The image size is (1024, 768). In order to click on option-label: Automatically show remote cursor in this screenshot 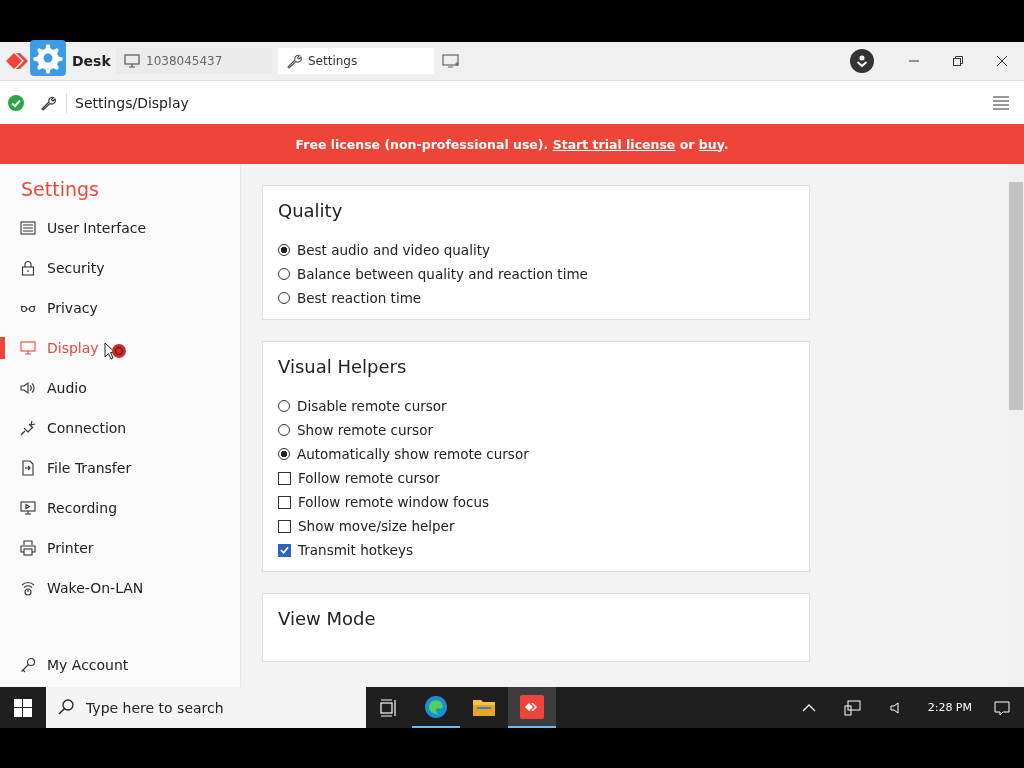, I will do `click(413, 454)`.